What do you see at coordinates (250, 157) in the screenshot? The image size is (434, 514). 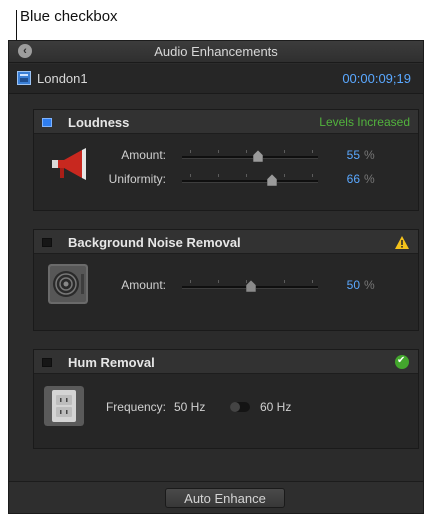 I see `loudness-amount-slider` at bounding box center [250, 157].